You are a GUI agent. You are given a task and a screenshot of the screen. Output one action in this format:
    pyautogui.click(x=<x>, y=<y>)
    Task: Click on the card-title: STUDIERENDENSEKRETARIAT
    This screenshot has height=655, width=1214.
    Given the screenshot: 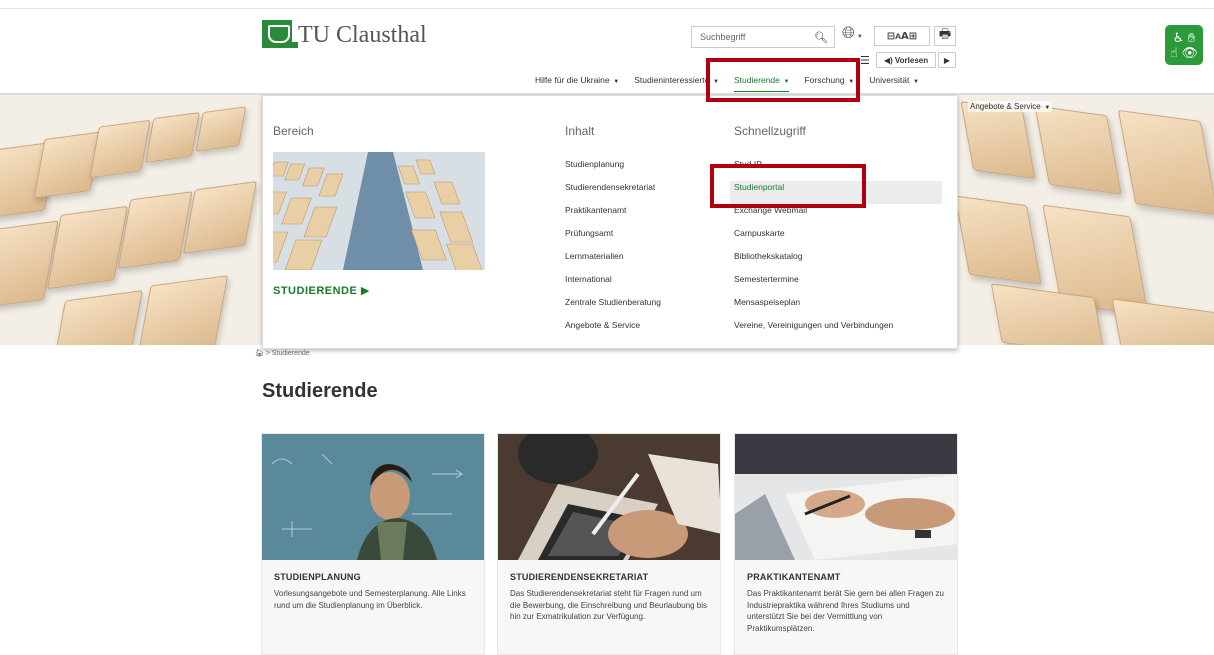 What is the action you would take?
    pyautogui.click(x=579, y=577)
    